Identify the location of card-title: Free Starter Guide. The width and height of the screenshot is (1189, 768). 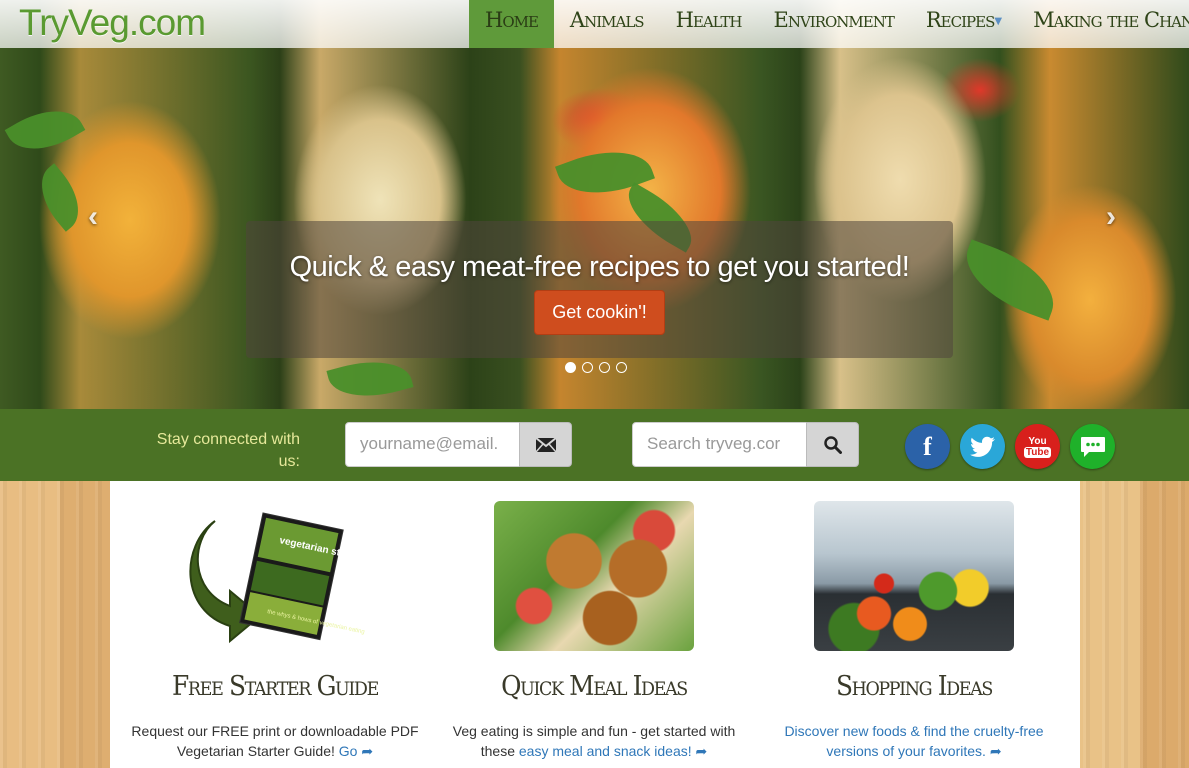
(275, 686).